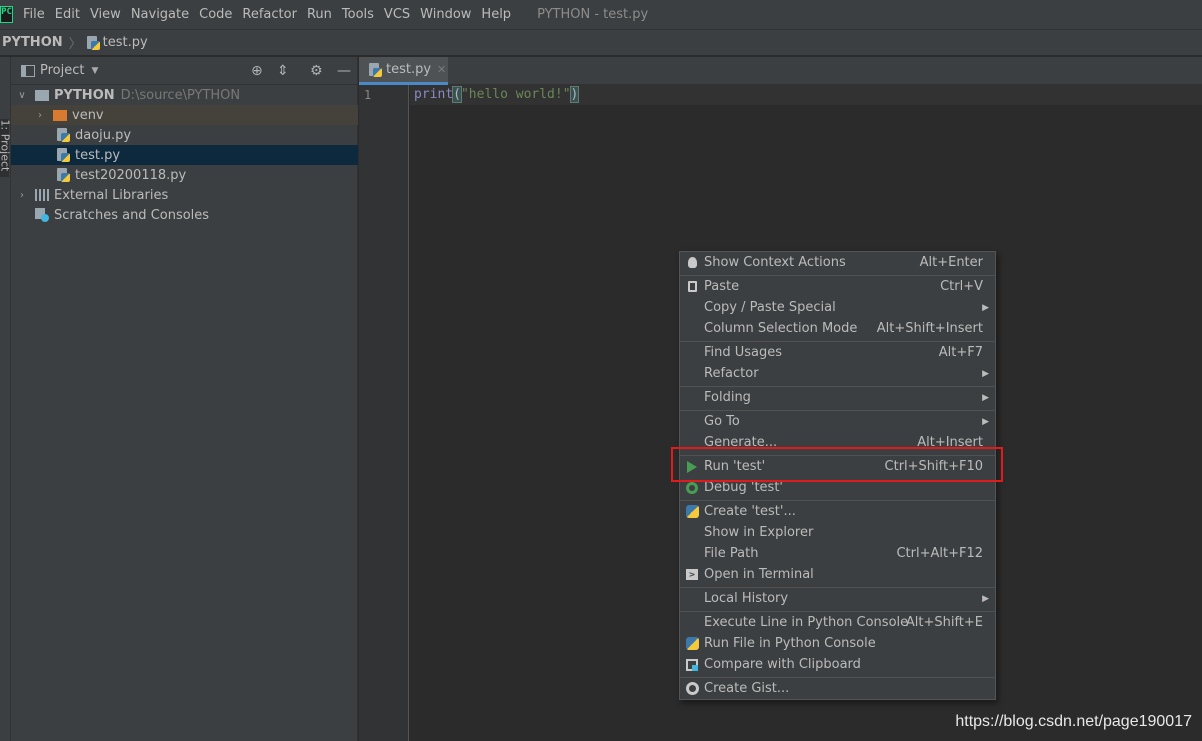 The height and width of the screenshot is (741, 1202). Describe the element at coordinates (759, 574) in the screenshot. I see `menu-item-label: Open in Terminal` at that location.